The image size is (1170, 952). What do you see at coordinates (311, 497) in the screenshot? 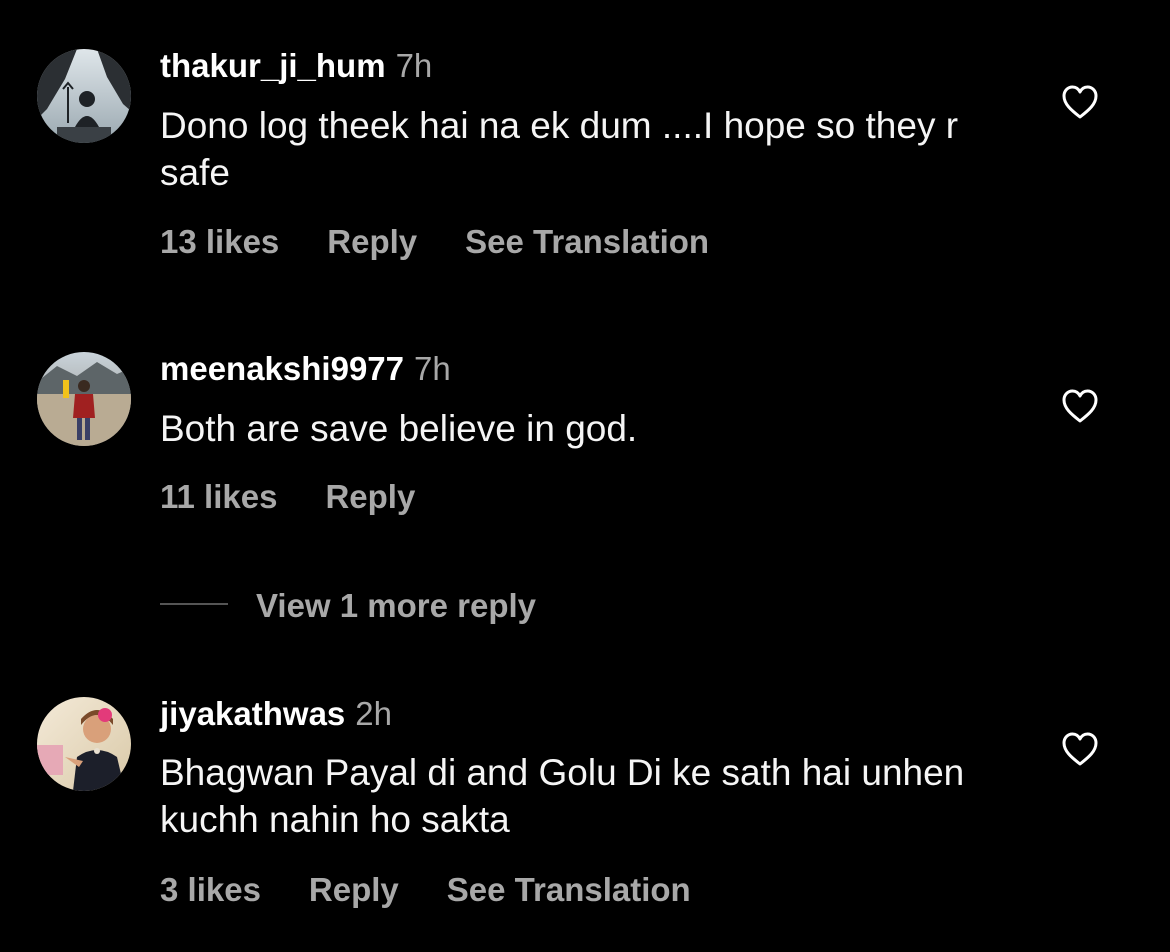
I see `comment-actions: 11 likes Reply` at bounding box center [311, 497].